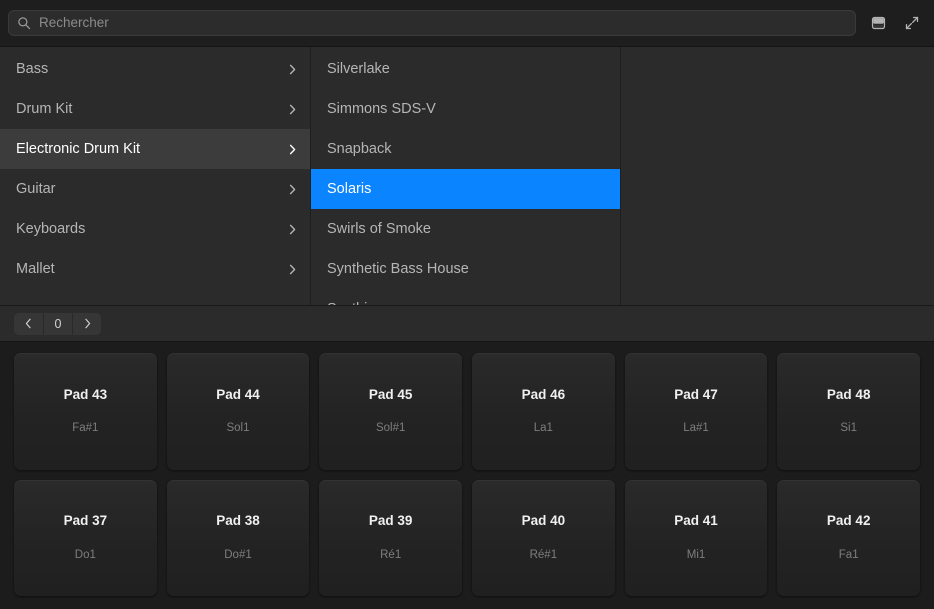  Describe the element at coordinates (912, 23) in the screenshot. I see `collapse-arrows-icon` at that location.